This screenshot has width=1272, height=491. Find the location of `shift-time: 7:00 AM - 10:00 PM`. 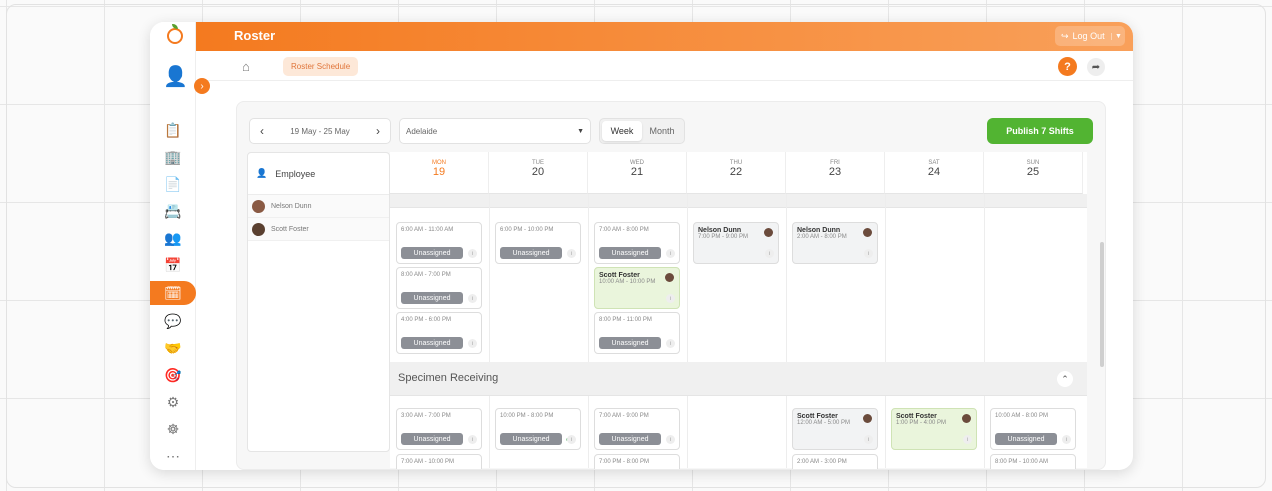

shift-time: 7:00 AM - 10:00 PM is located at coordinates (428, 462).